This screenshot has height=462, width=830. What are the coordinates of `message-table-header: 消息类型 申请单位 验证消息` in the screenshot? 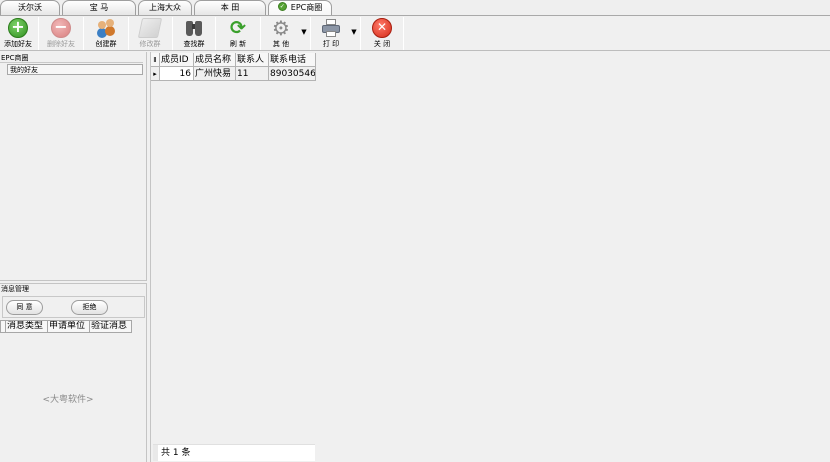 It's located at (66, 326).